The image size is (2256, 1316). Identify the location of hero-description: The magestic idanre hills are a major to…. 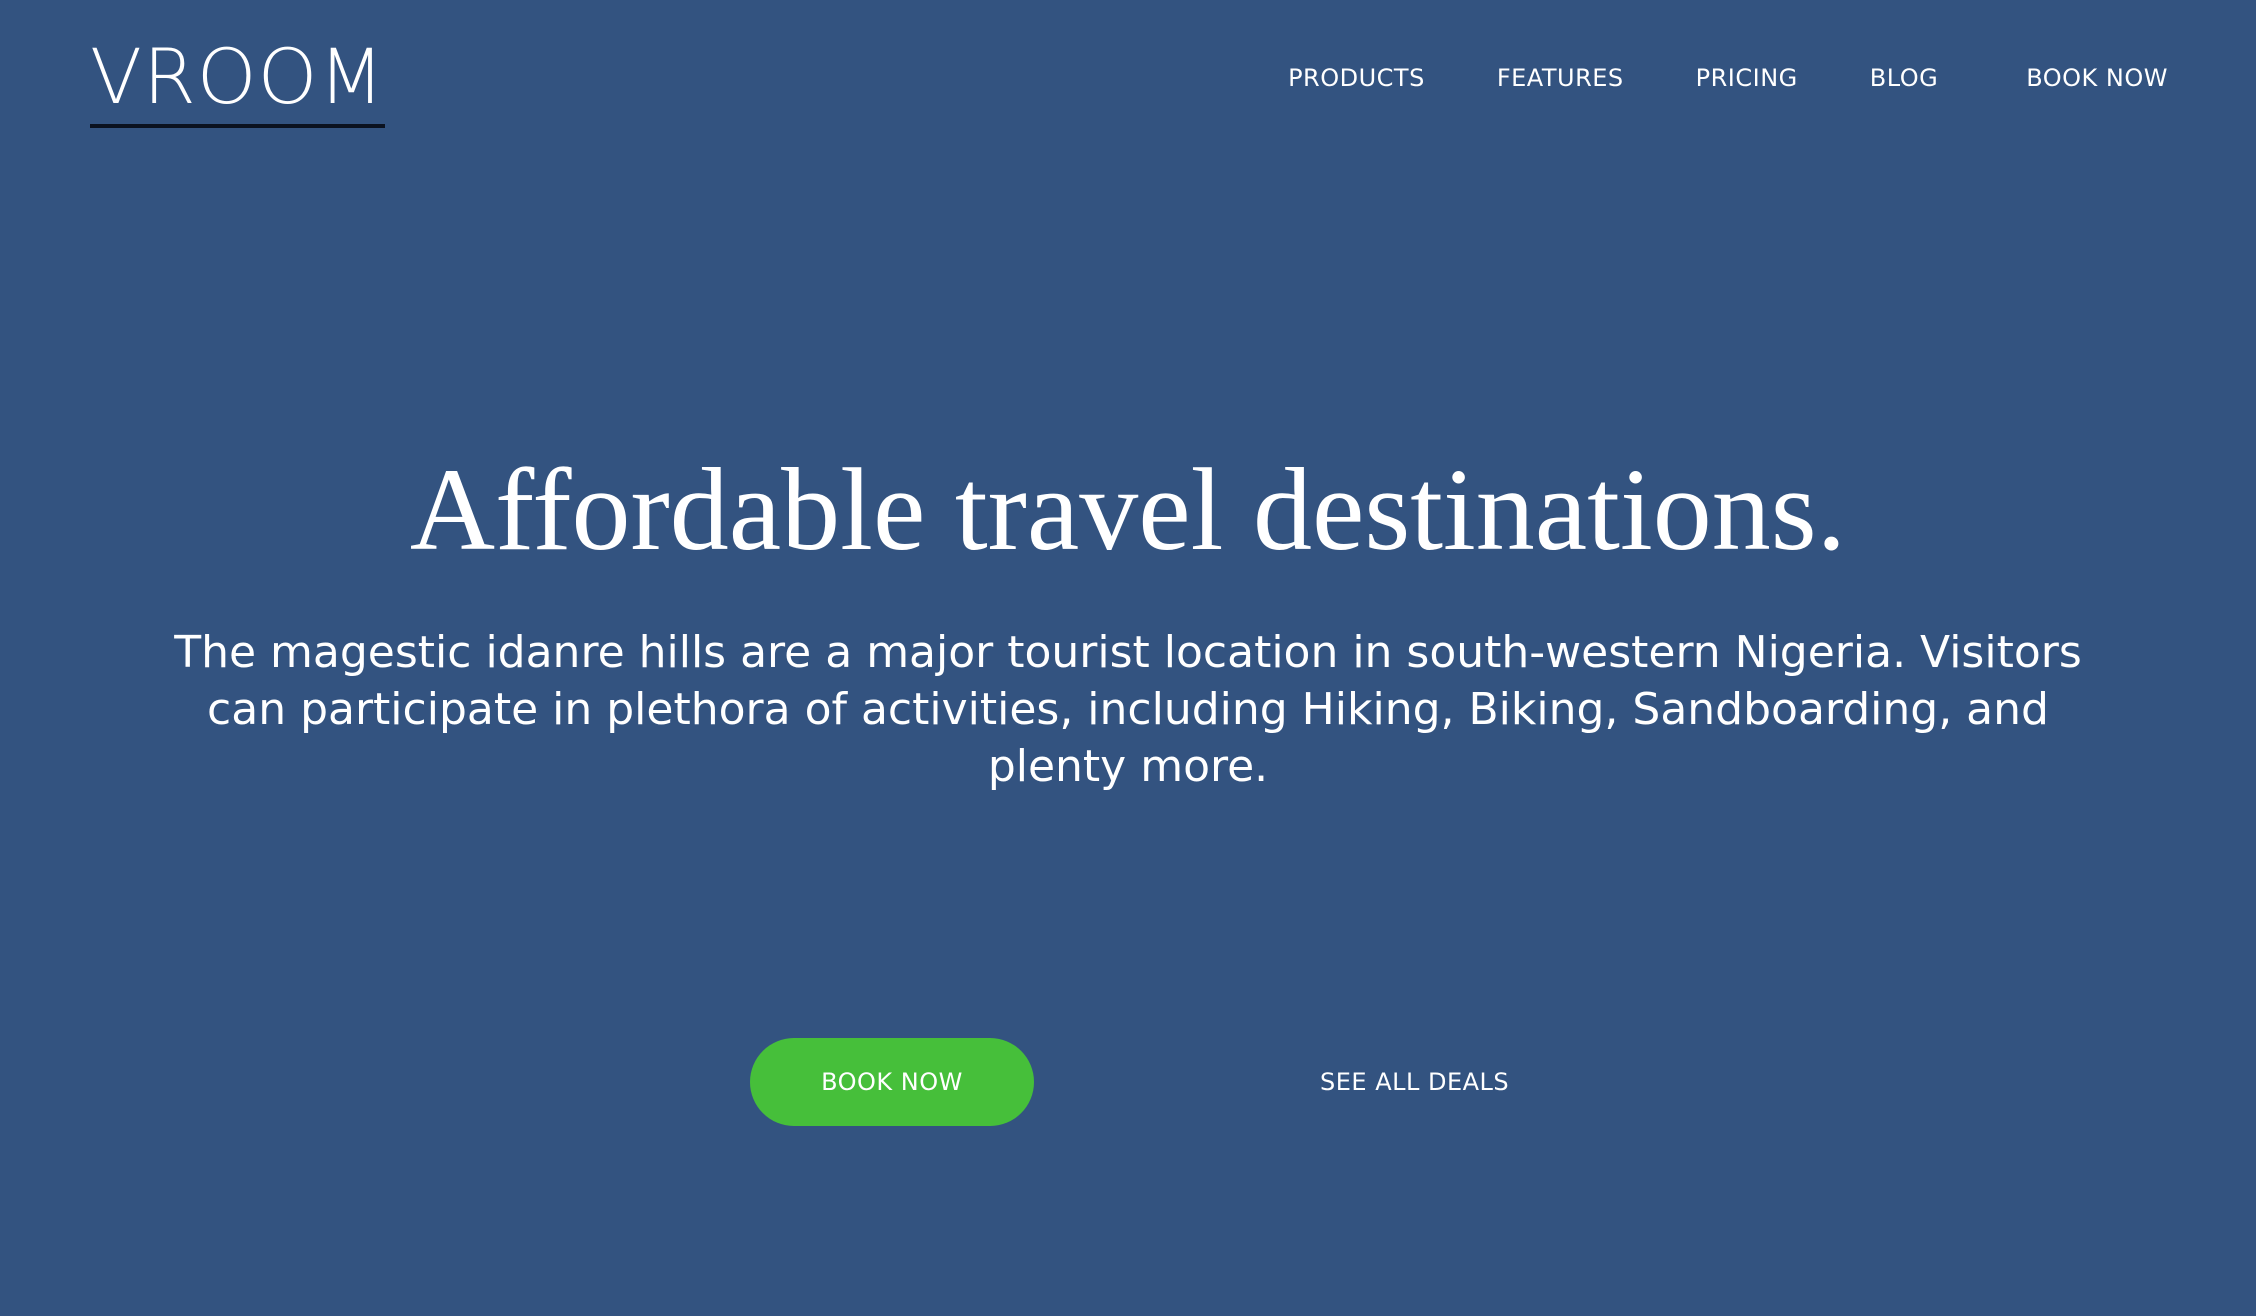
(1128, 709).